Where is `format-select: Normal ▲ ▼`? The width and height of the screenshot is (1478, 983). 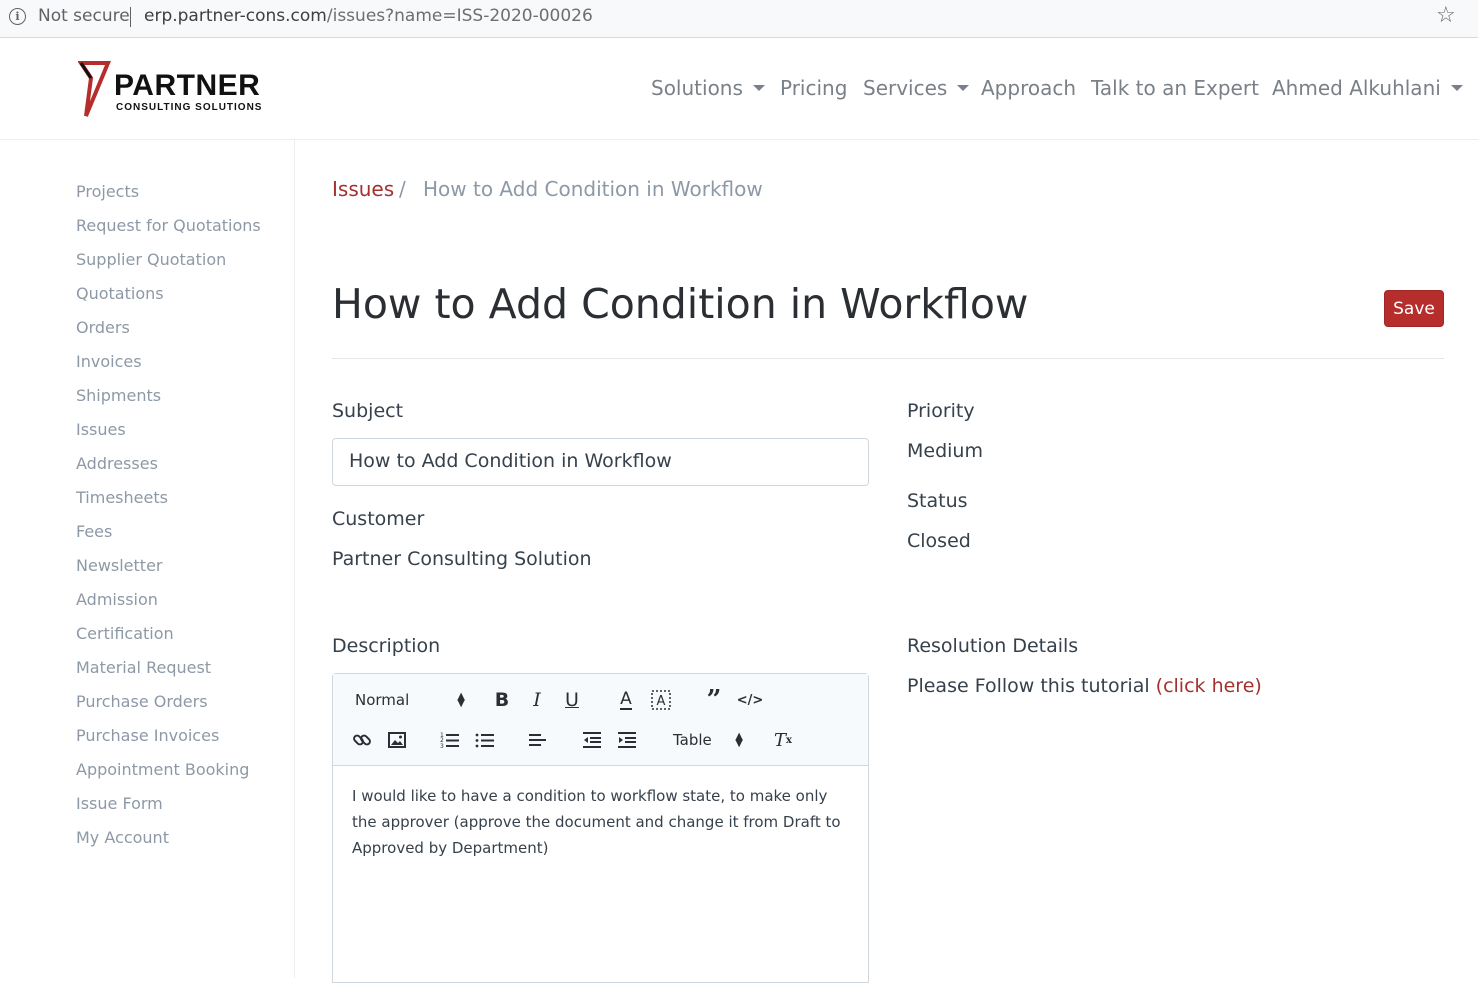
format-select: Normal ▲ ▼ is located at coordinates (410, 700).